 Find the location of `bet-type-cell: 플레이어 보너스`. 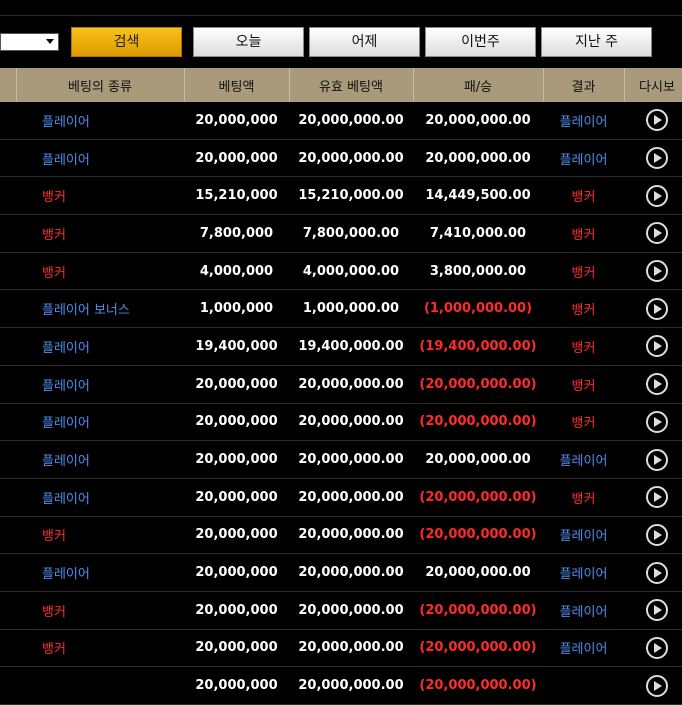

bet-type-cell: 플레이어 보너스 is located at coordinates (100, 309).